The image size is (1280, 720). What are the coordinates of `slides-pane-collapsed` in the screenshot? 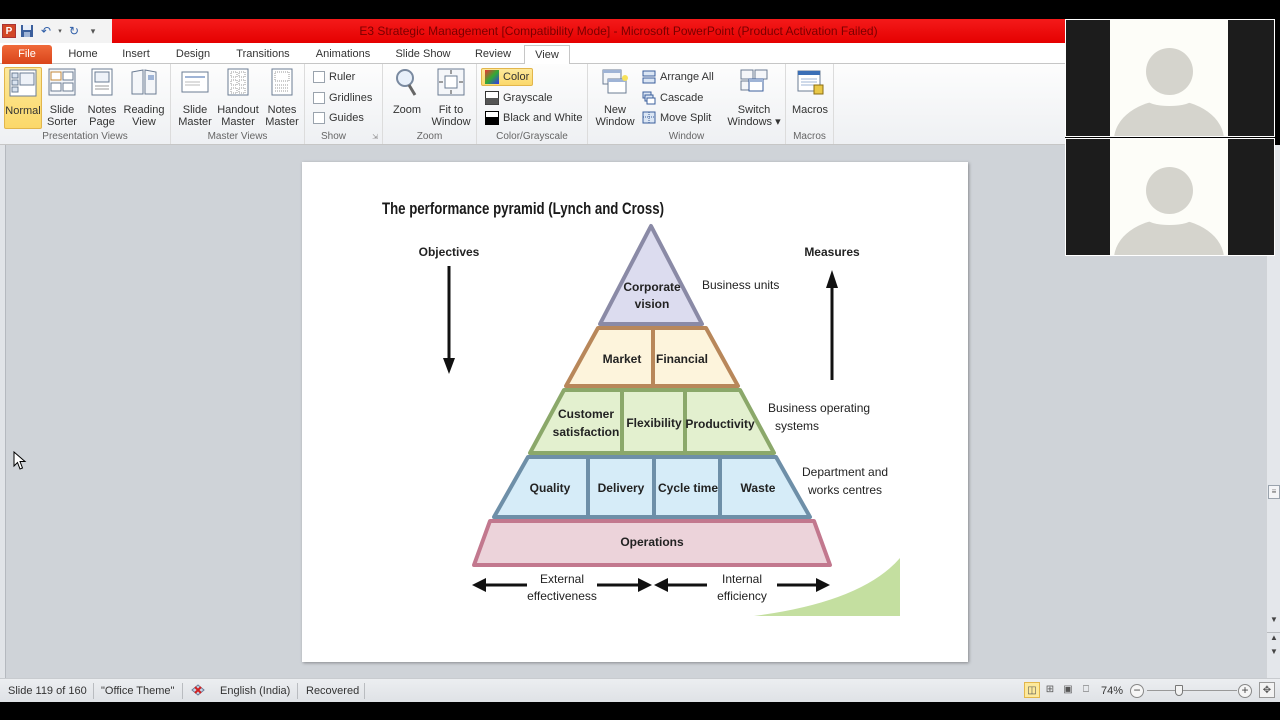 It's located at (3, 411).